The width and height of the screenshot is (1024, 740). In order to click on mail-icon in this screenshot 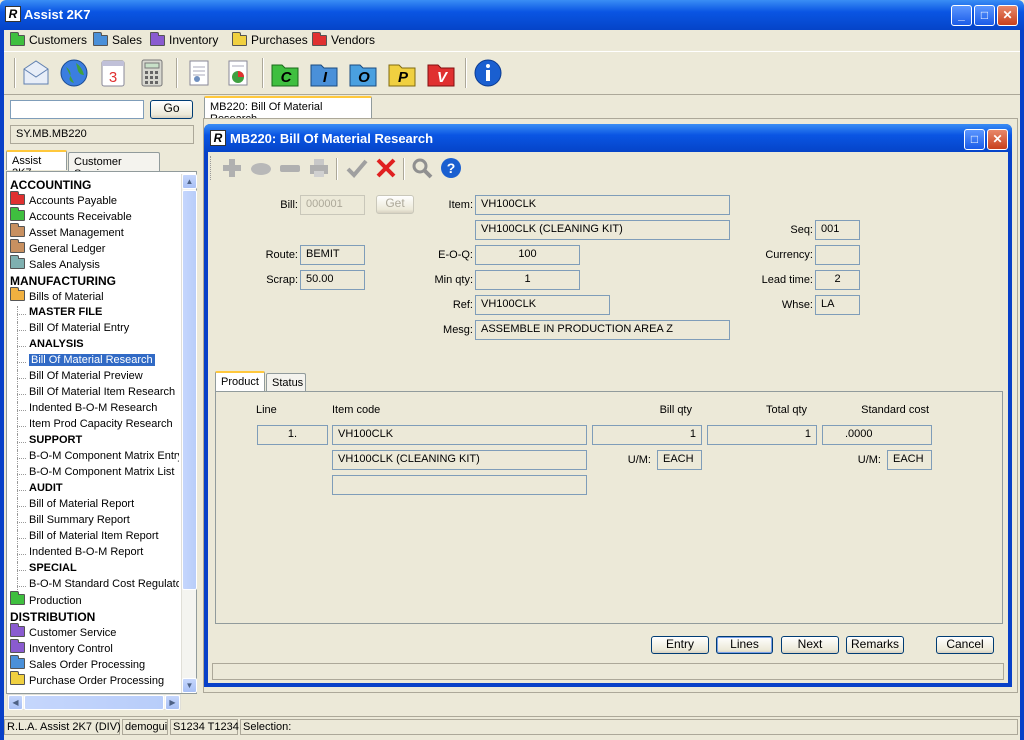, I will do `click(36, 73)`.